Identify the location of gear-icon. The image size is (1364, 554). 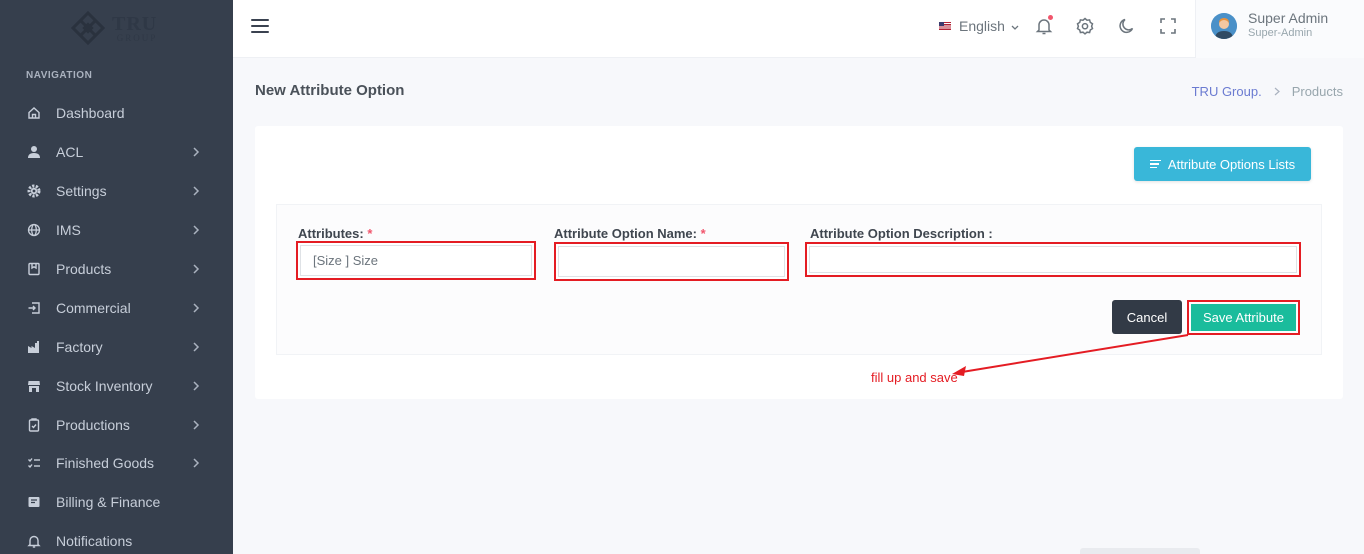
(34, 191).